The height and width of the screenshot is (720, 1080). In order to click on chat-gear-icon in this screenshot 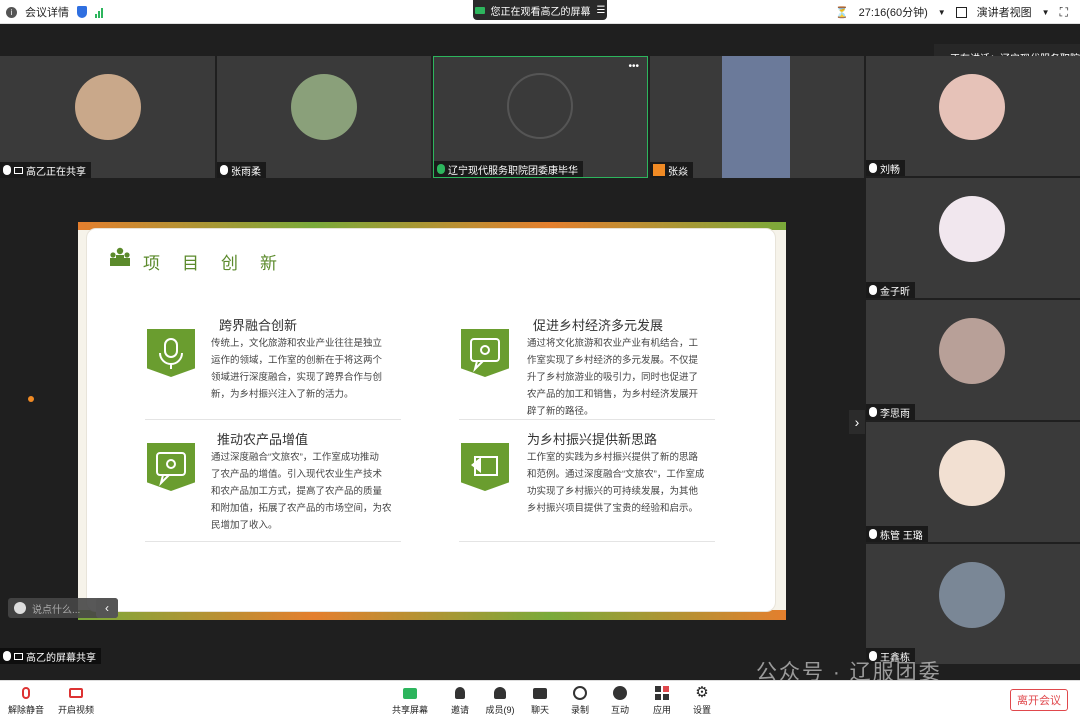, I will do `click(171, 467)`.